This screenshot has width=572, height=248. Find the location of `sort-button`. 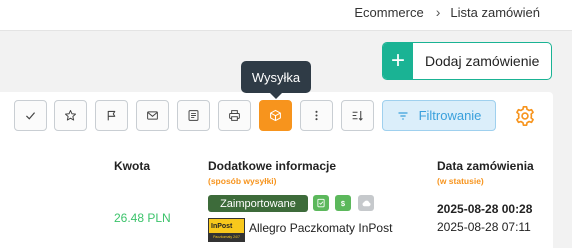

sort-button is located at coordinates (357, 115).